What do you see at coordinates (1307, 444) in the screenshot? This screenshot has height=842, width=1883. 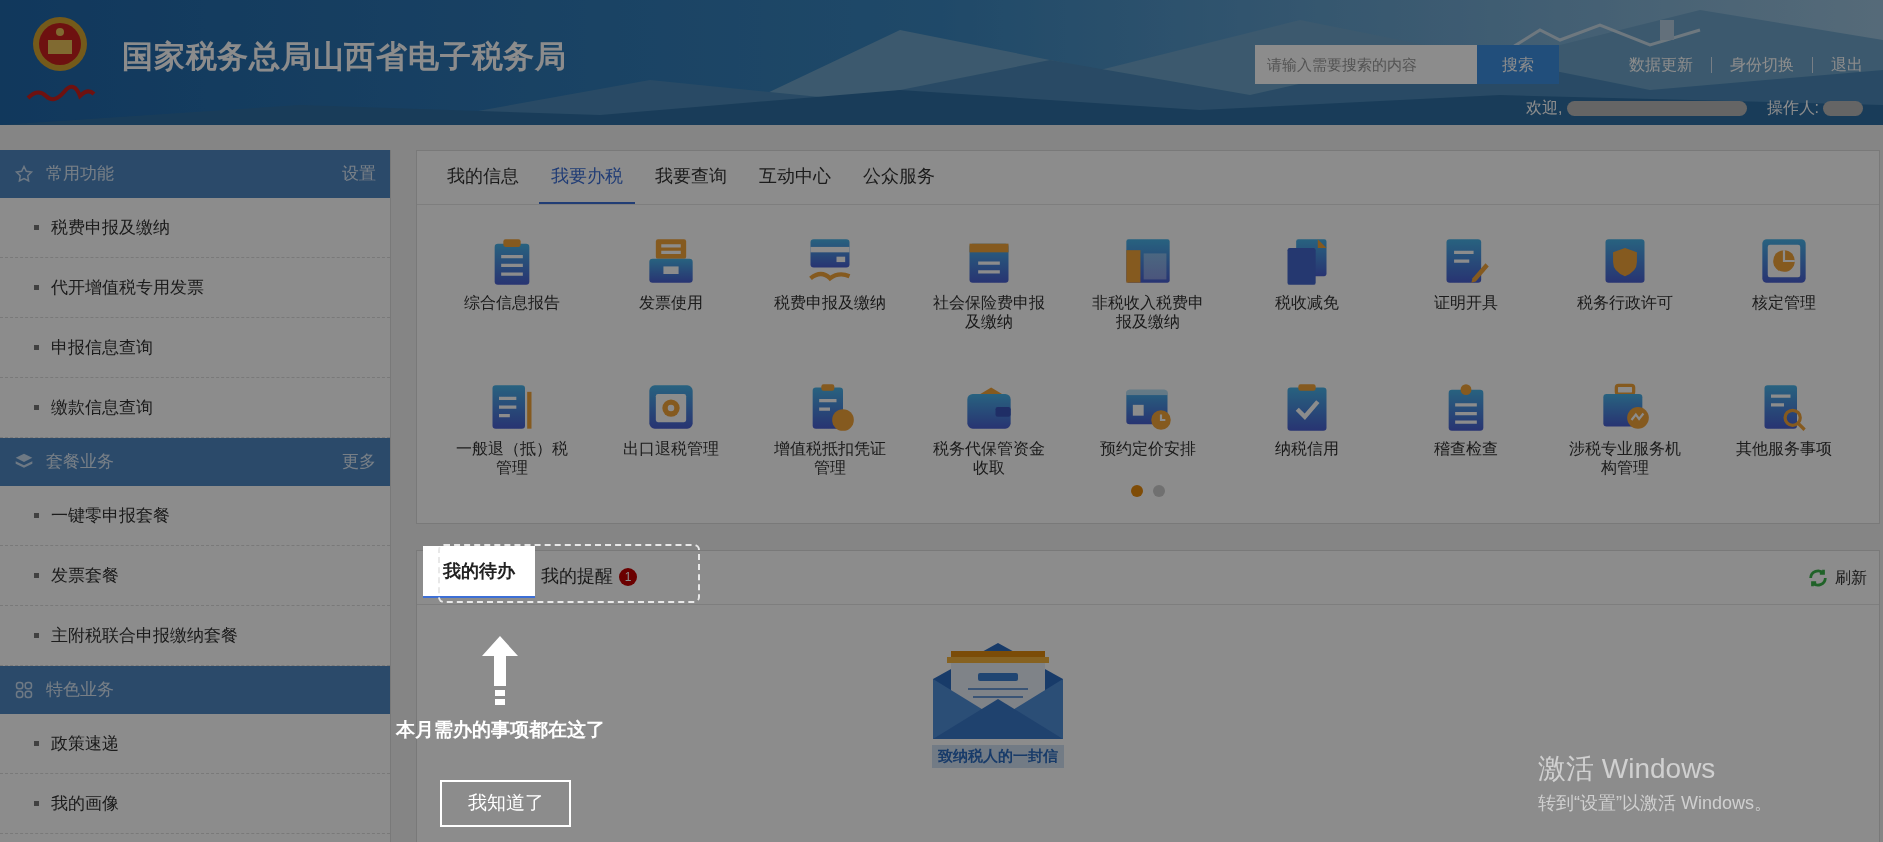 I see `service-item: 纳税信用` at bounding box center [1307, 444].